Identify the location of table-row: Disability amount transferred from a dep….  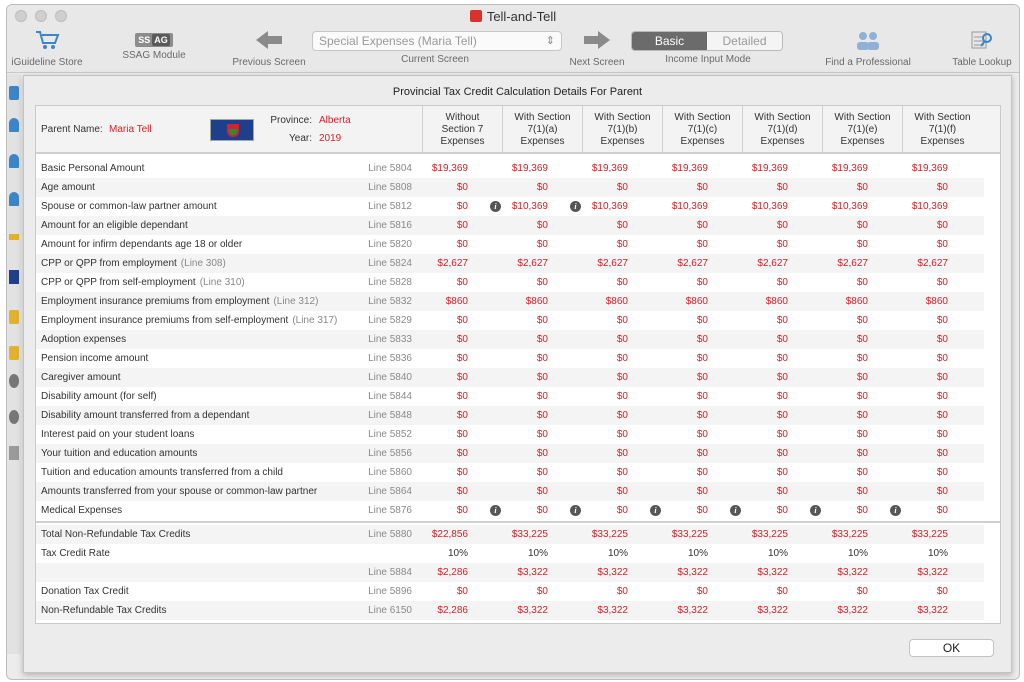
(510, 415).